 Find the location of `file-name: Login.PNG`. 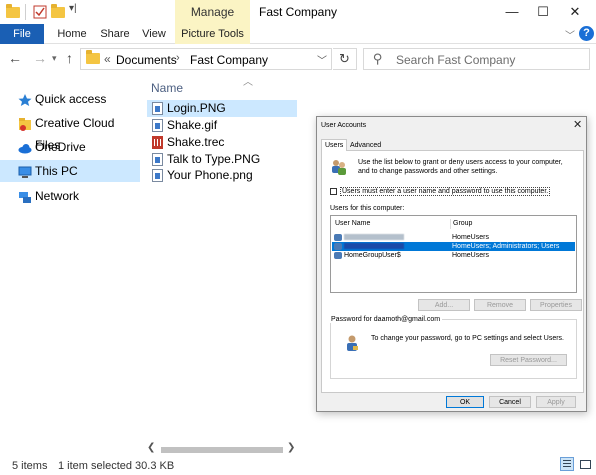

file-name: Login.PNG is located at coordinates (196, 108).